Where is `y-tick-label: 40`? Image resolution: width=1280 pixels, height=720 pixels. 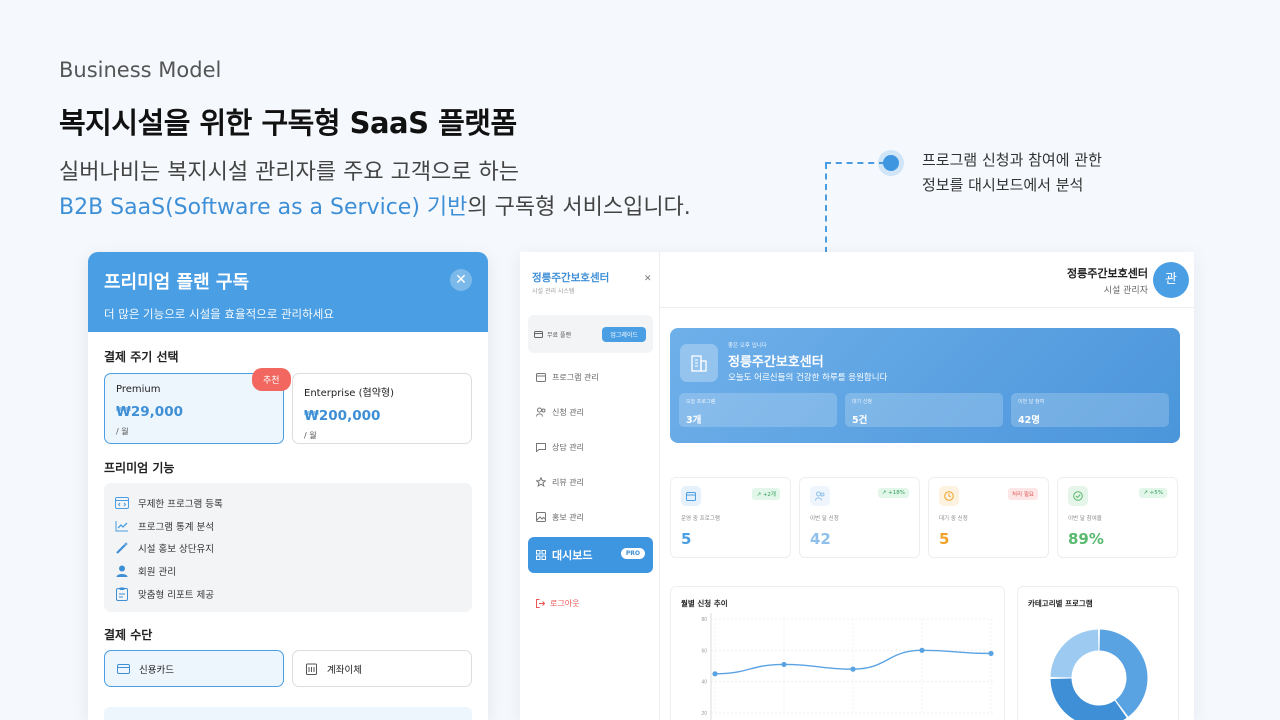
y-tick-label: 40 is located at coordinates (704, 683).